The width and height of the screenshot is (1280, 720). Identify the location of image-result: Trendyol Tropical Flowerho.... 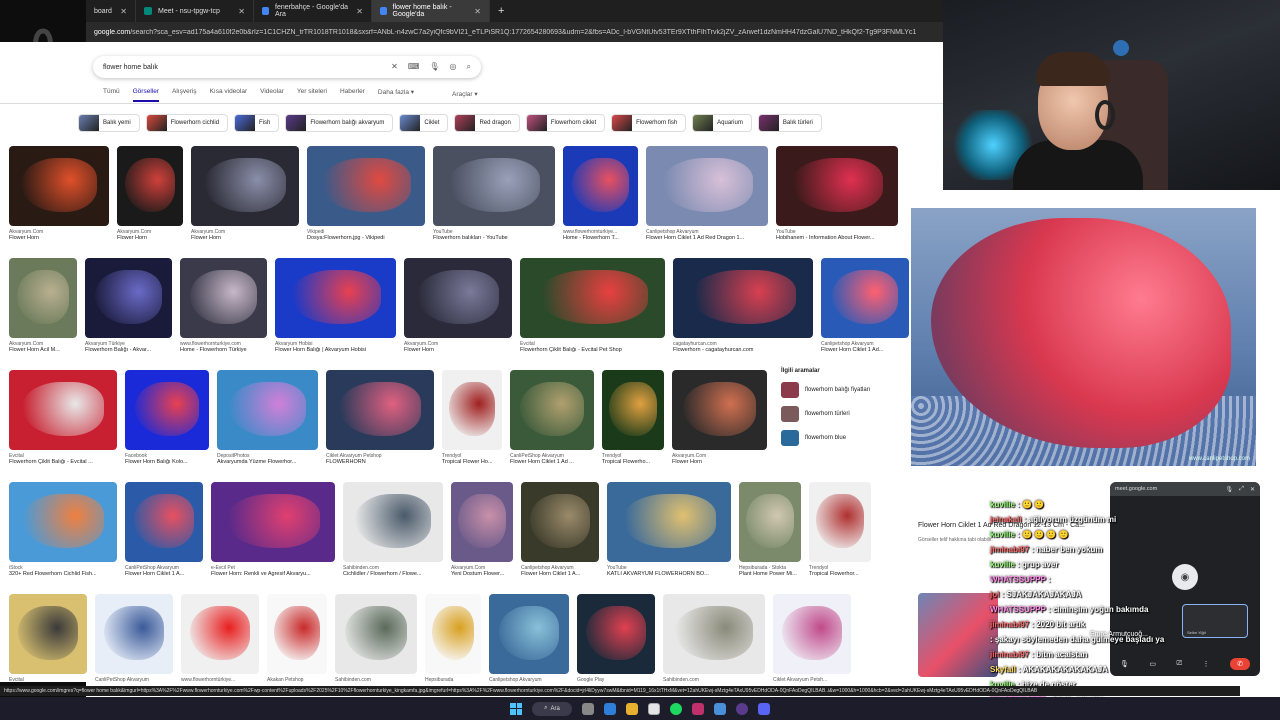
(633, 417).